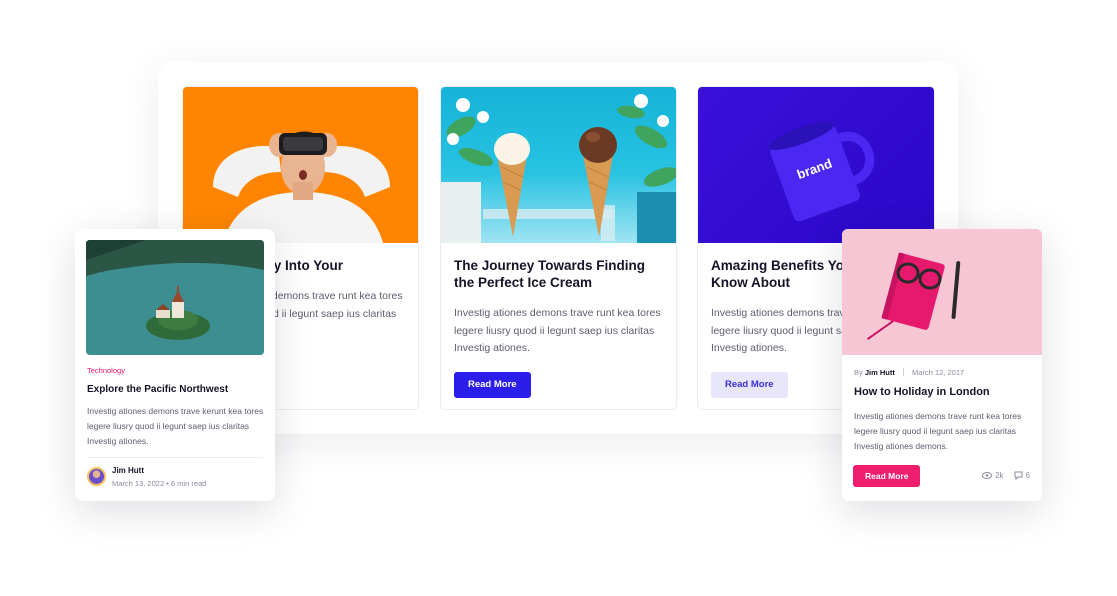  Describe the element at coordinates (987, 475) in the screenshot. I see `eye-icon` at that location.